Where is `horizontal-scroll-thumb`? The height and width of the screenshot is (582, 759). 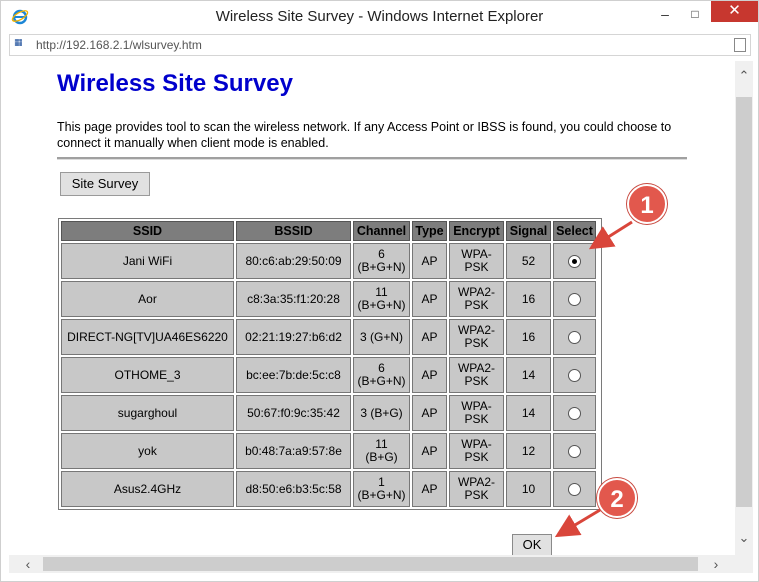
horizontal-scroll-thumb is located at coordinates (370, 564).